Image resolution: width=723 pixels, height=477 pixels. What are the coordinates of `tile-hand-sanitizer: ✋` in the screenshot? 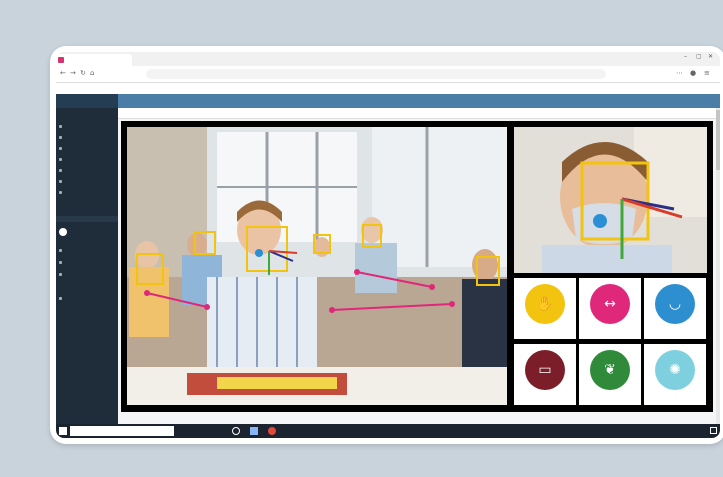 It's located at (545, 308).